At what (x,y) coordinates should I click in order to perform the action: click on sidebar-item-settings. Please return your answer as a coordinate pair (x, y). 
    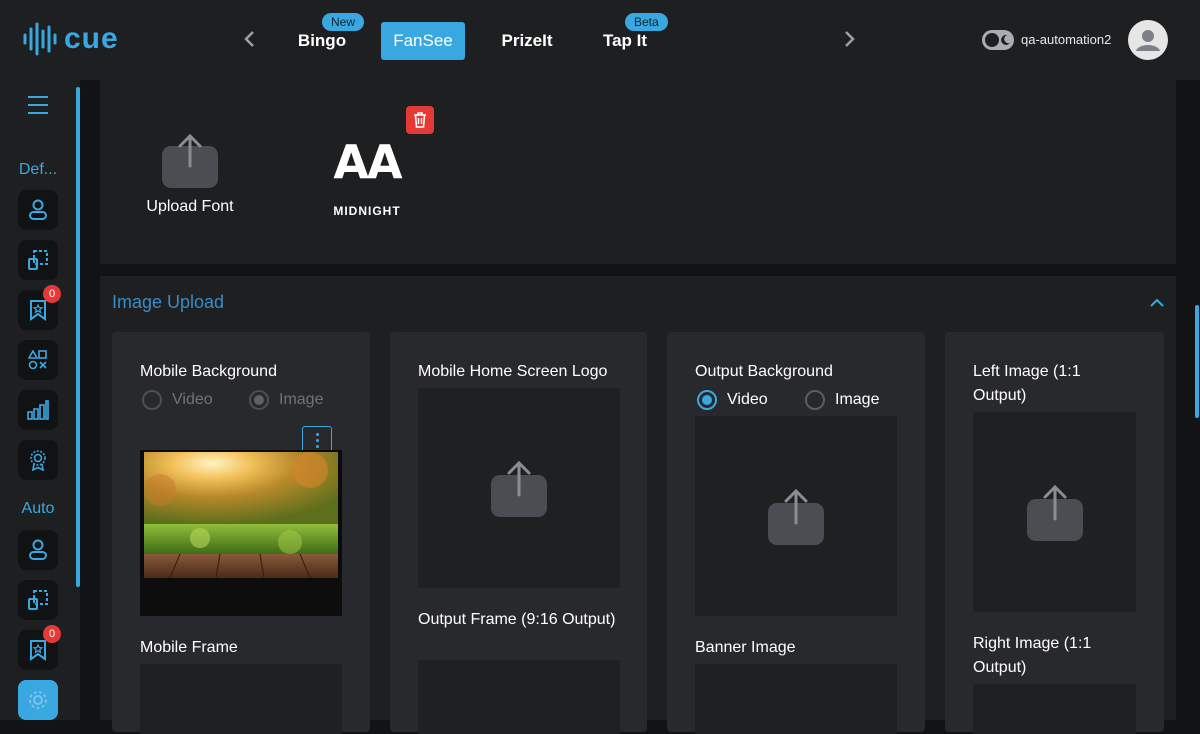
    Looking at the image, I should click on (38, 700).